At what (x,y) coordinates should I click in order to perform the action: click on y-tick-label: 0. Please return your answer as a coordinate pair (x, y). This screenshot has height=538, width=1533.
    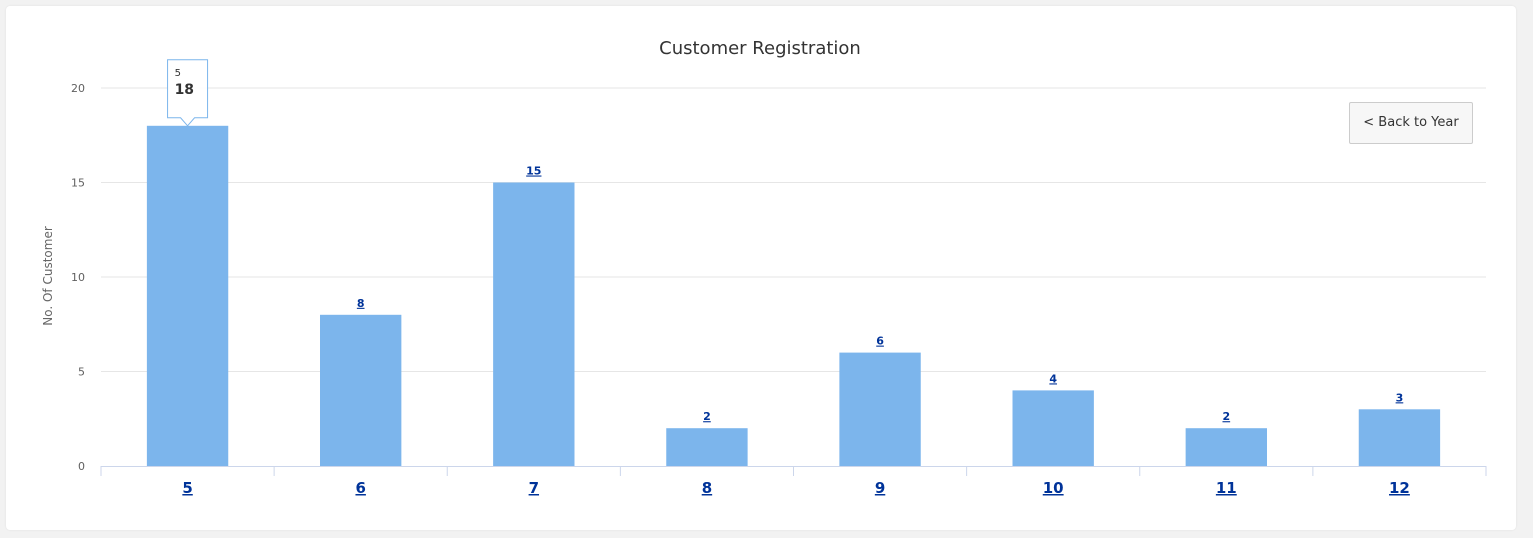
    Looking at the image, I should click on (81, 466).